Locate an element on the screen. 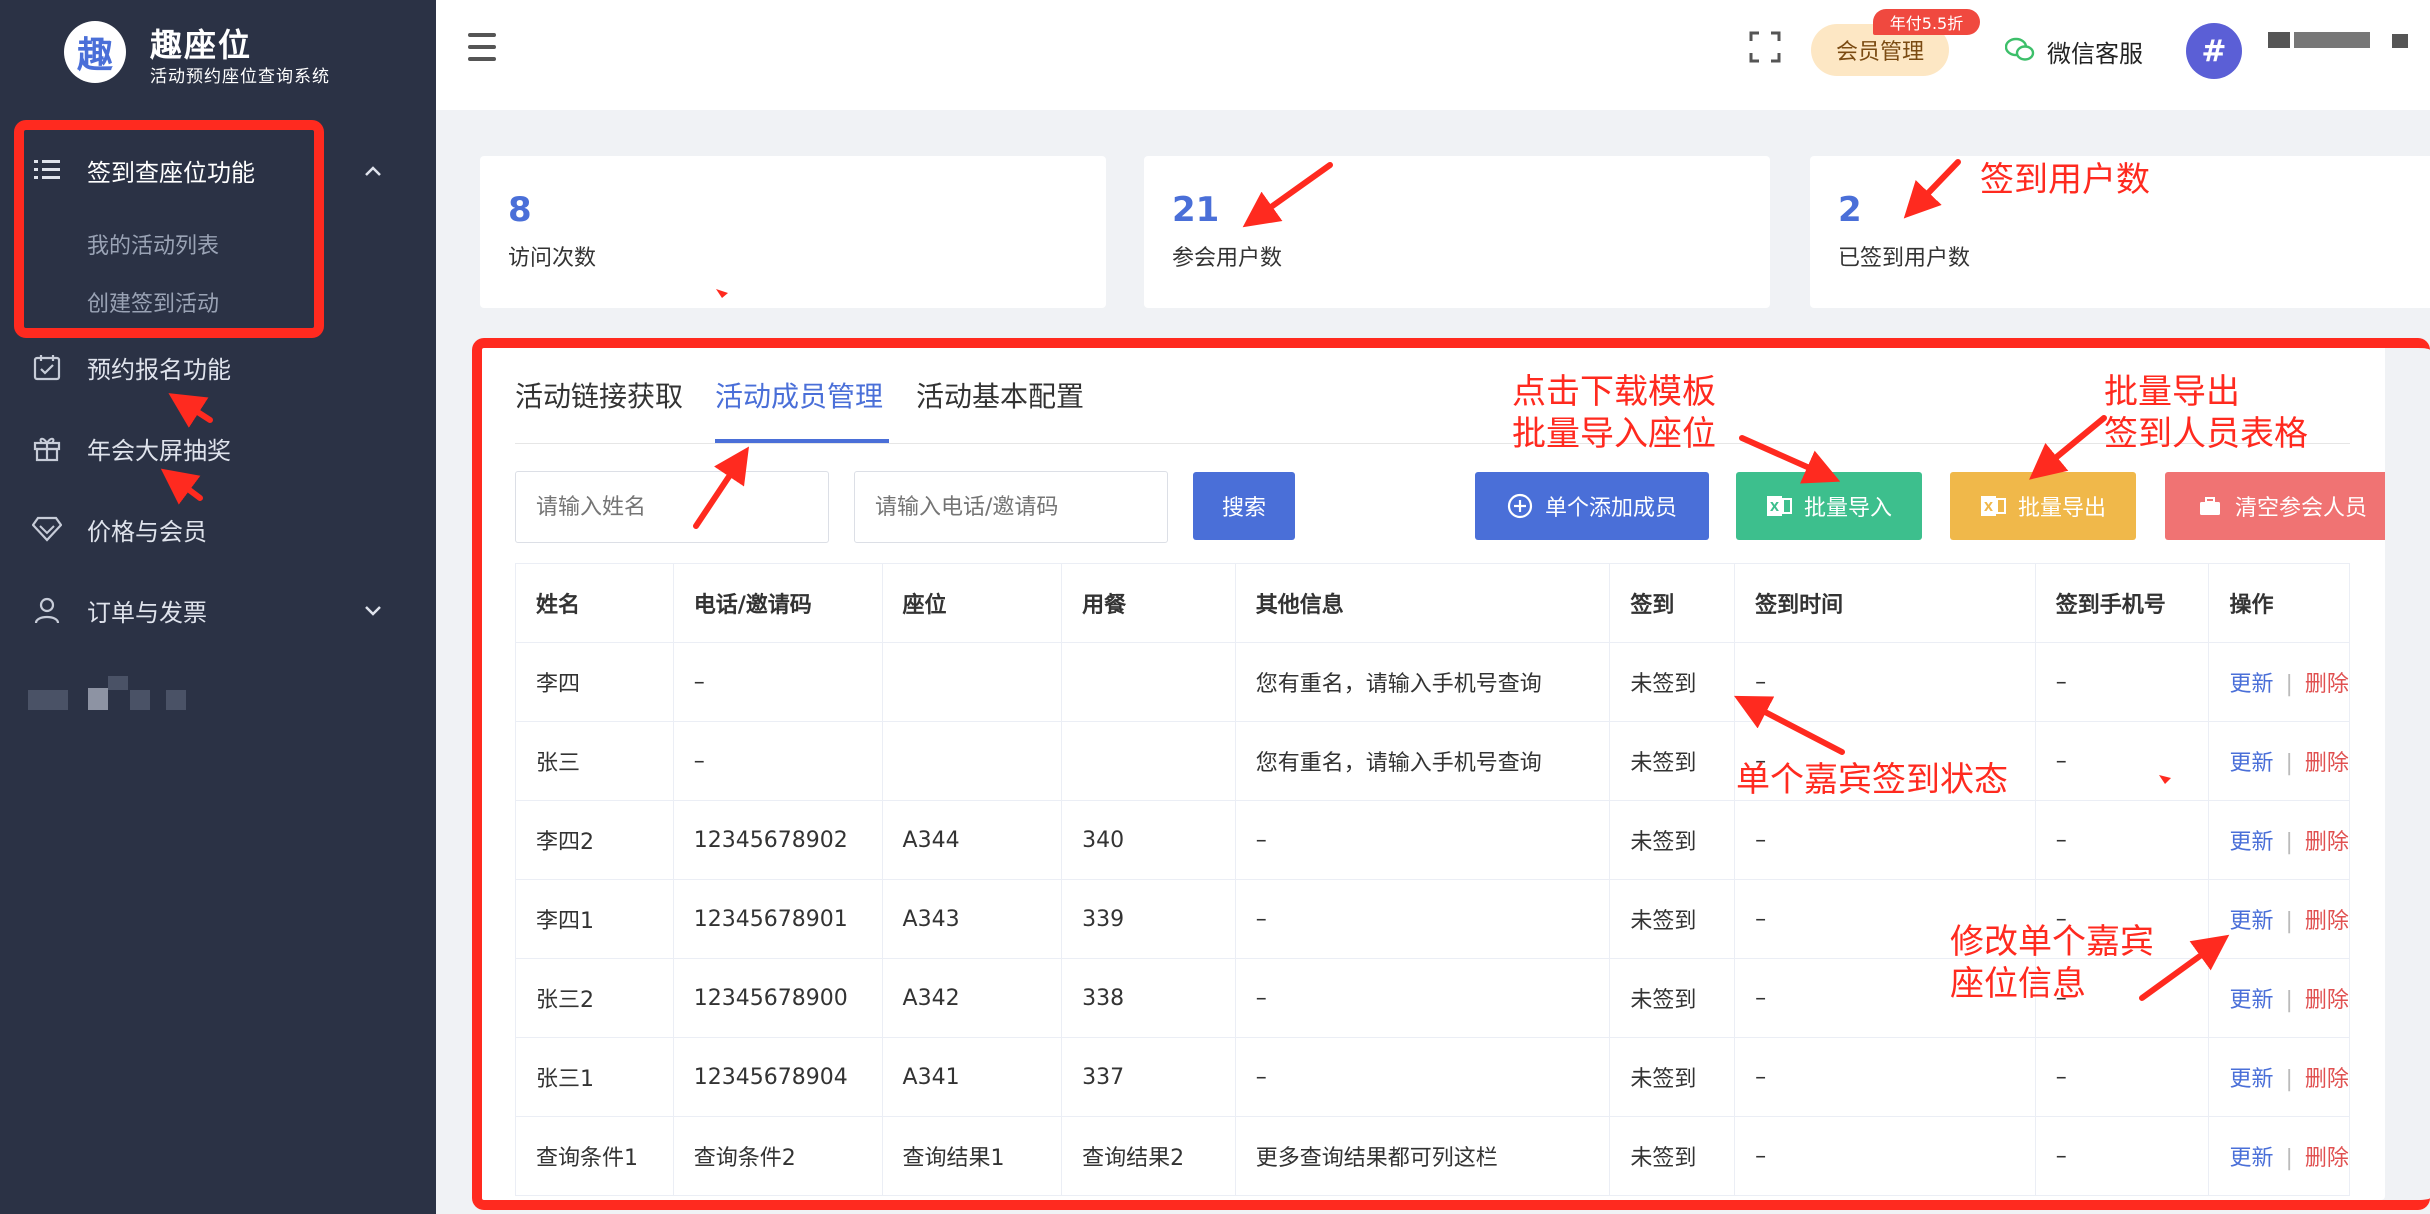  batch-export-button: X 批量导出 is located at coordinates (2043, 506).